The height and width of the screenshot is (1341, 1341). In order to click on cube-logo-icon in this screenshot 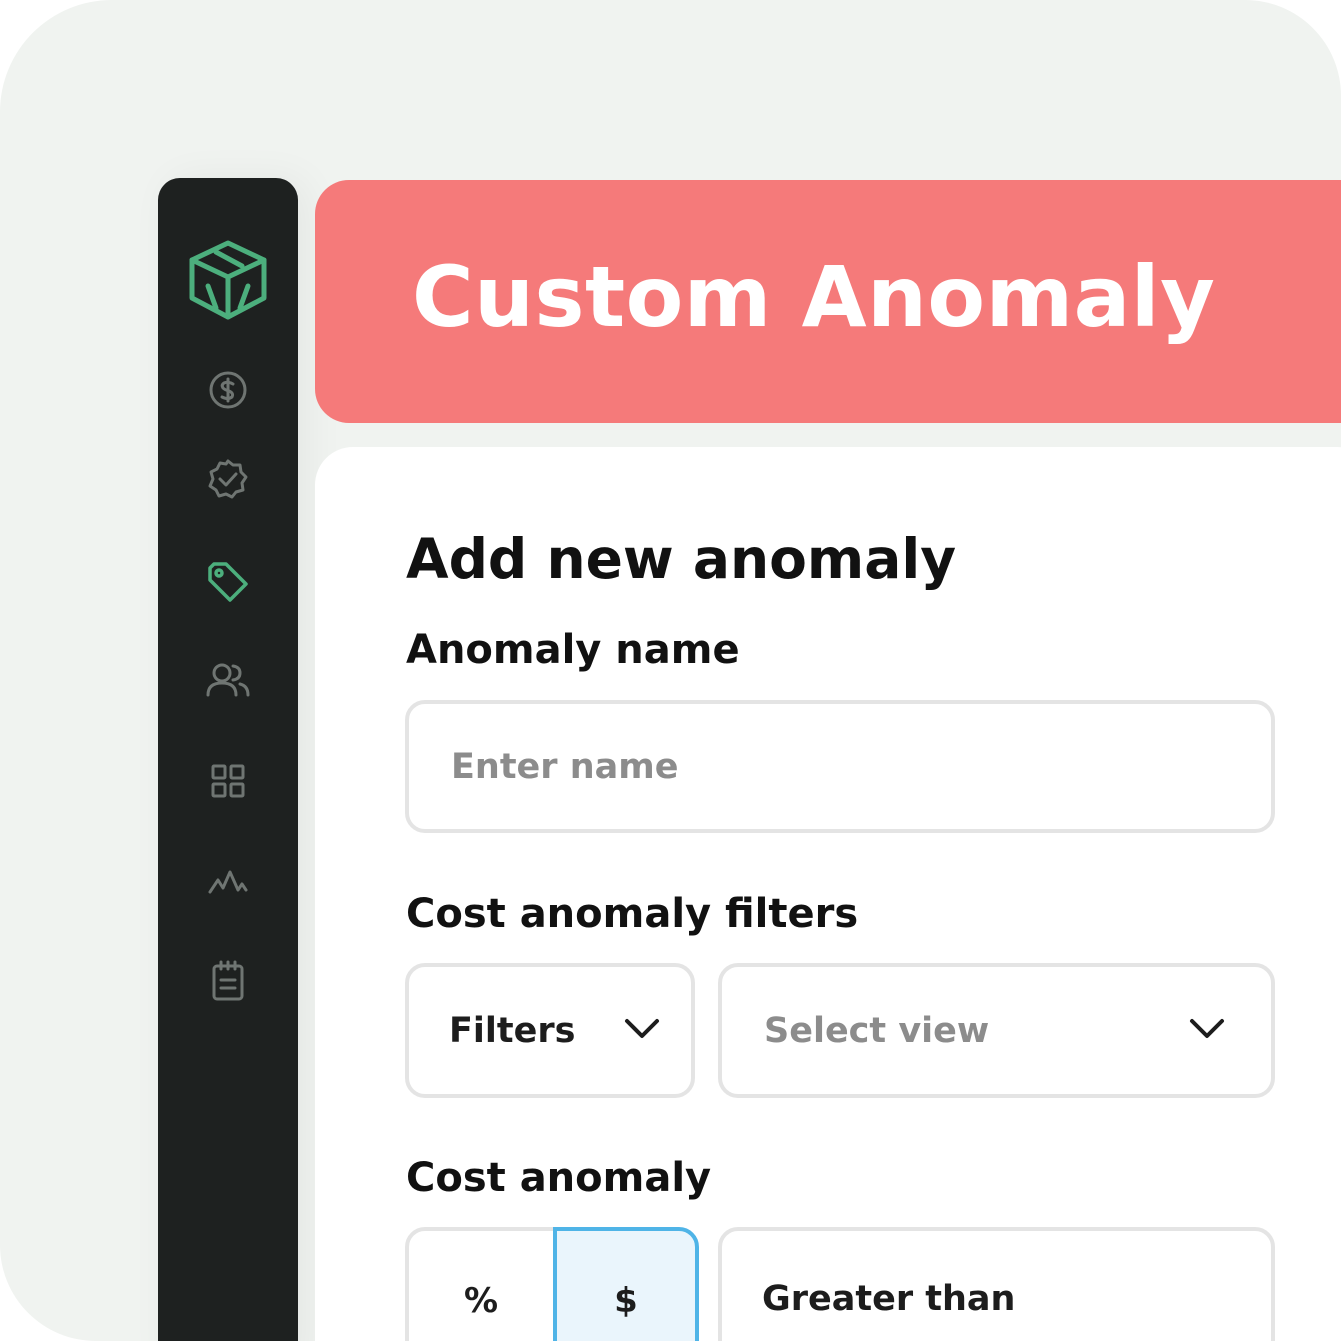, I will do `click(228, 280)`.